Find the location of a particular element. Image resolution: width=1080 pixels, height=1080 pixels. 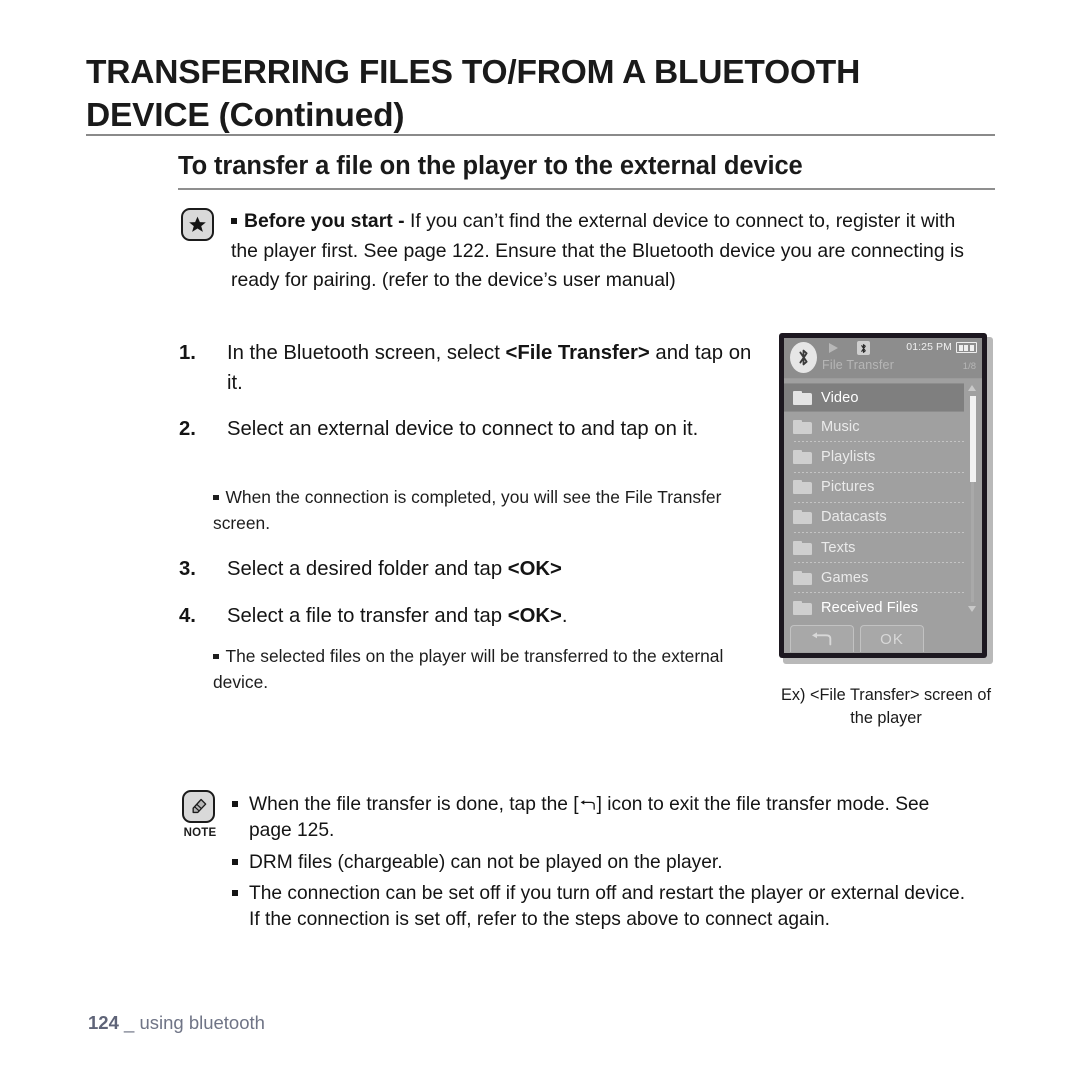

step-4-text-bold: <OK> is located at coordinates (534, 616).